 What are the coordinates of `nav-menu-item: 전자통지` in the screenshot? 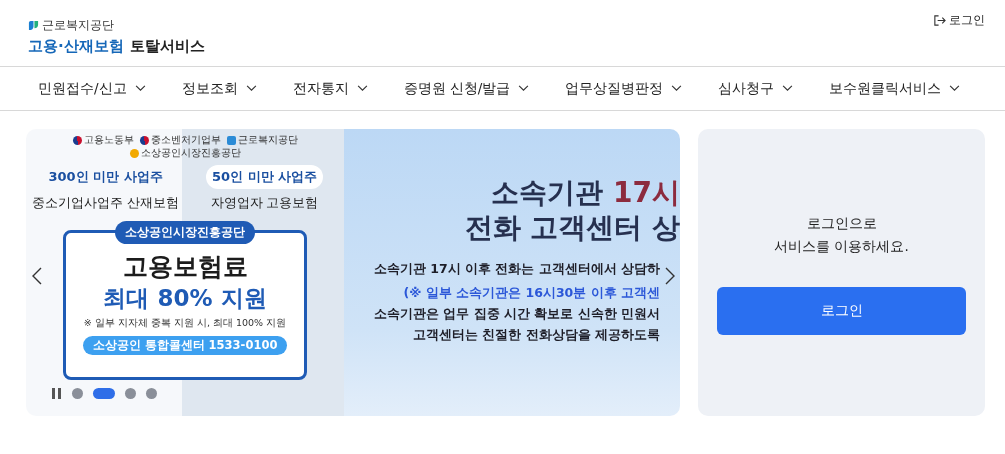 It's located at (330, 88).